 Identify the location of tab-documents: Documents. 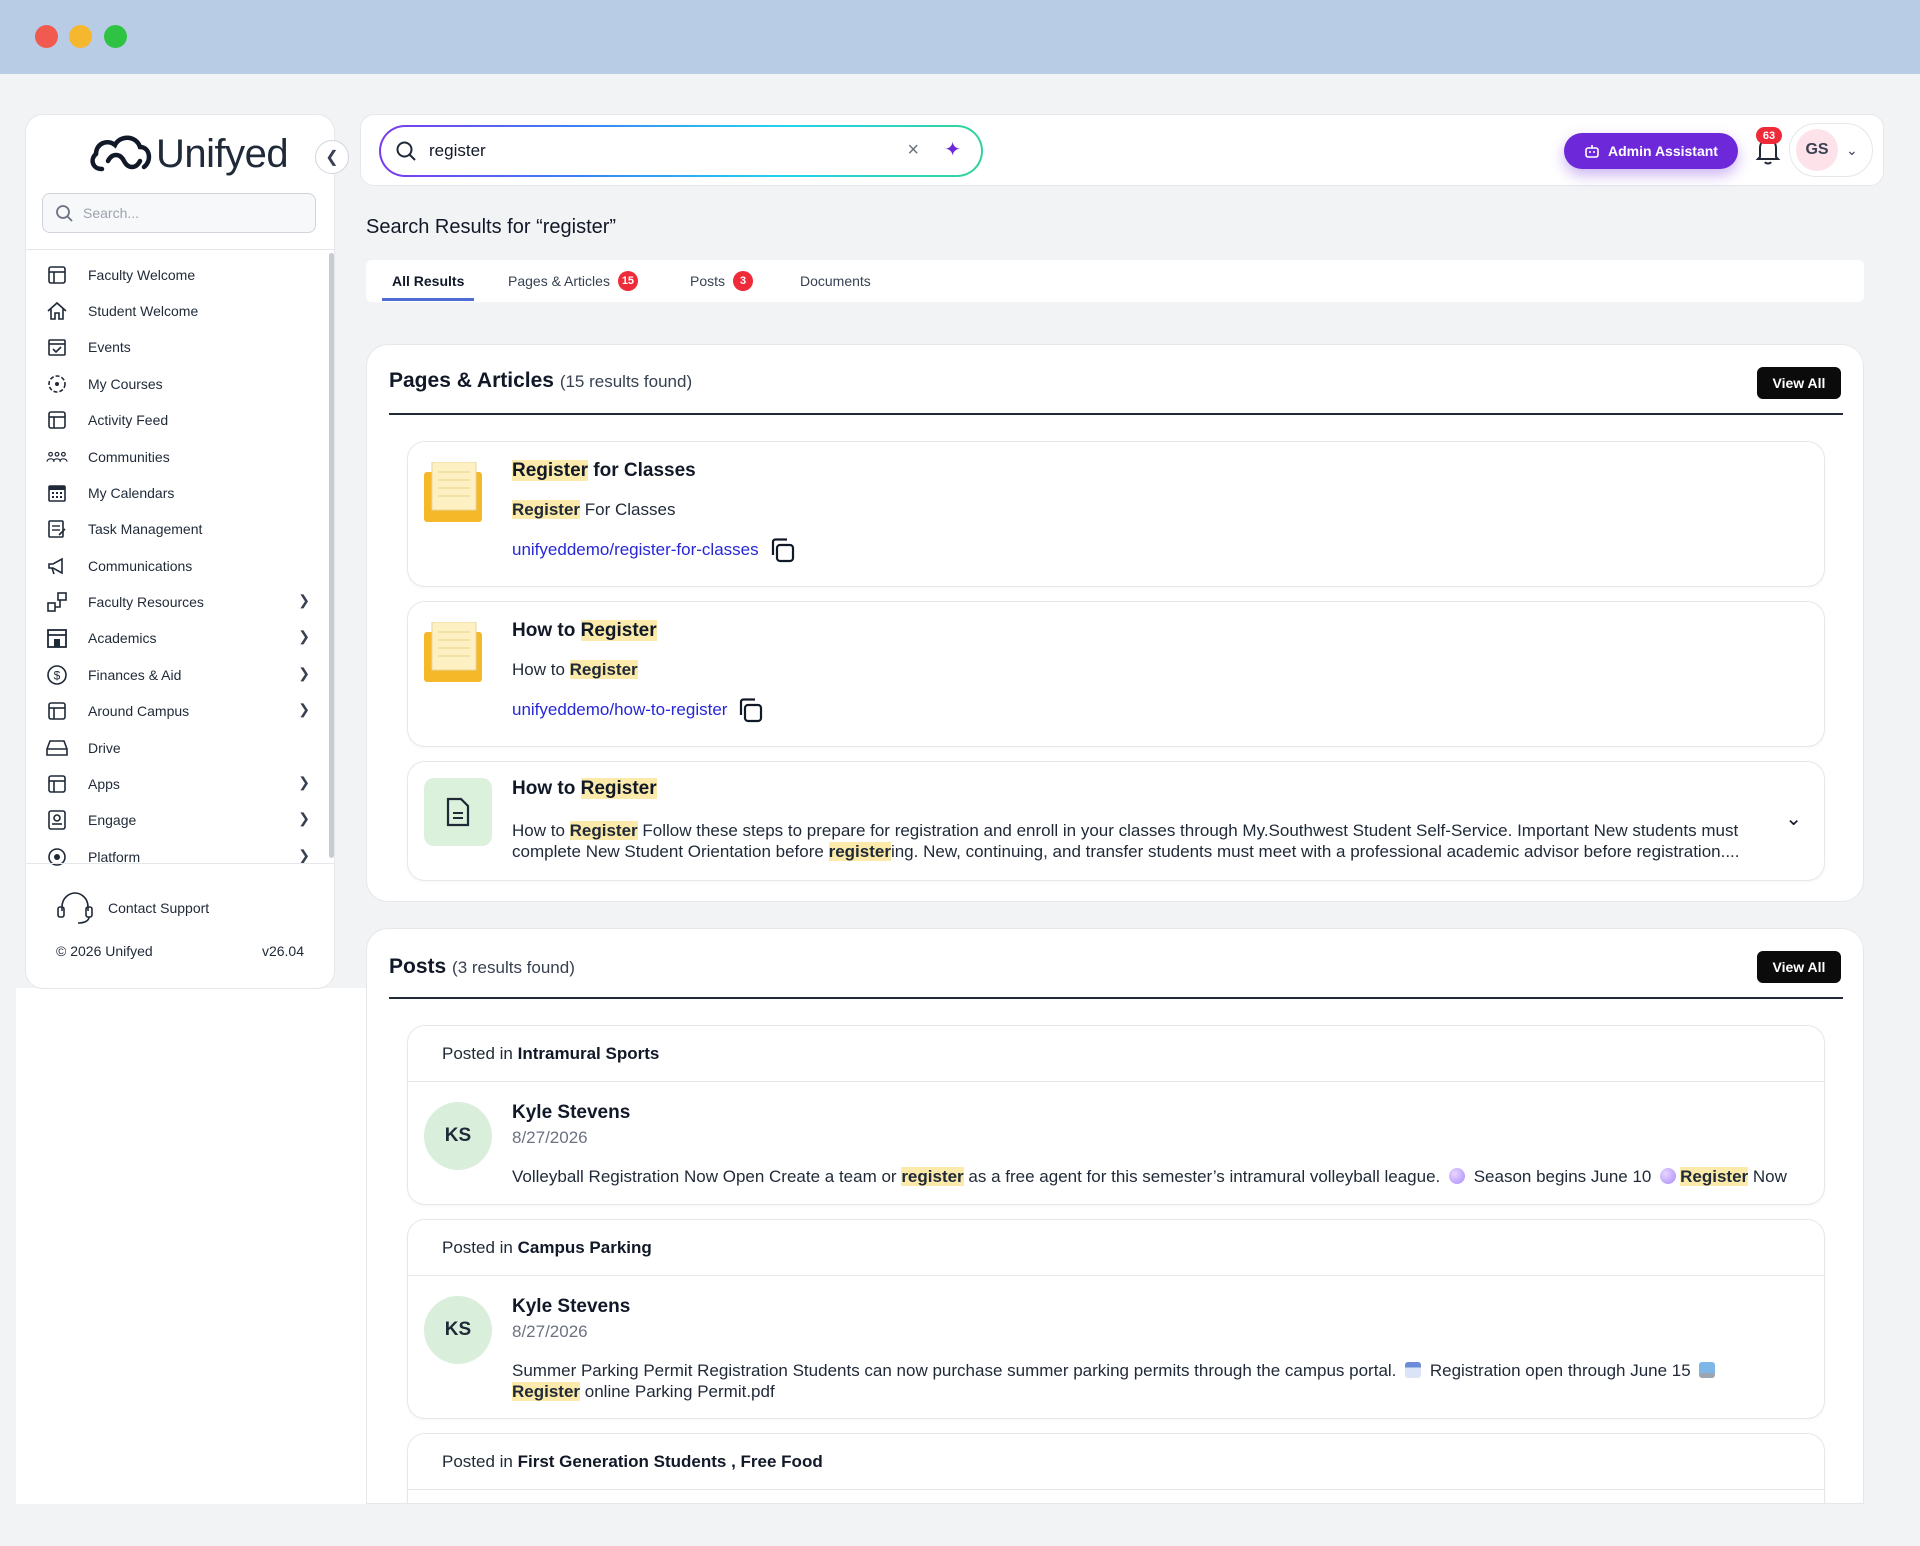
(835, 281).